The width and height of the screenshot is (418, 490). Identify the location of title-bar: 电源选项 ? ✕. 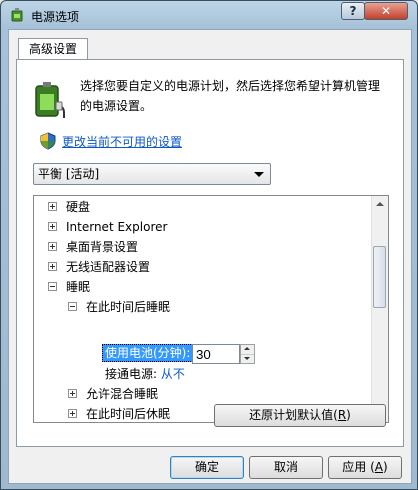
(209, 15).